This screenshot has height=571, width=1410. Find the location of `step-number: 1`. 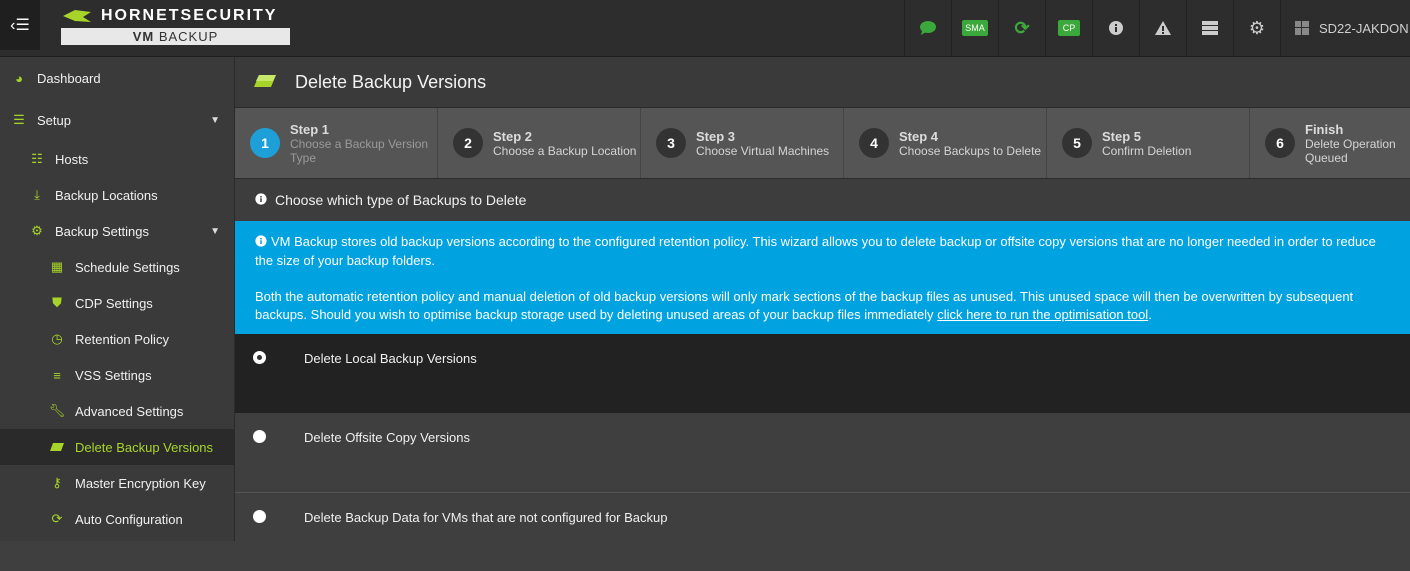

step-number: 1 is located at coordinates (265, 143).